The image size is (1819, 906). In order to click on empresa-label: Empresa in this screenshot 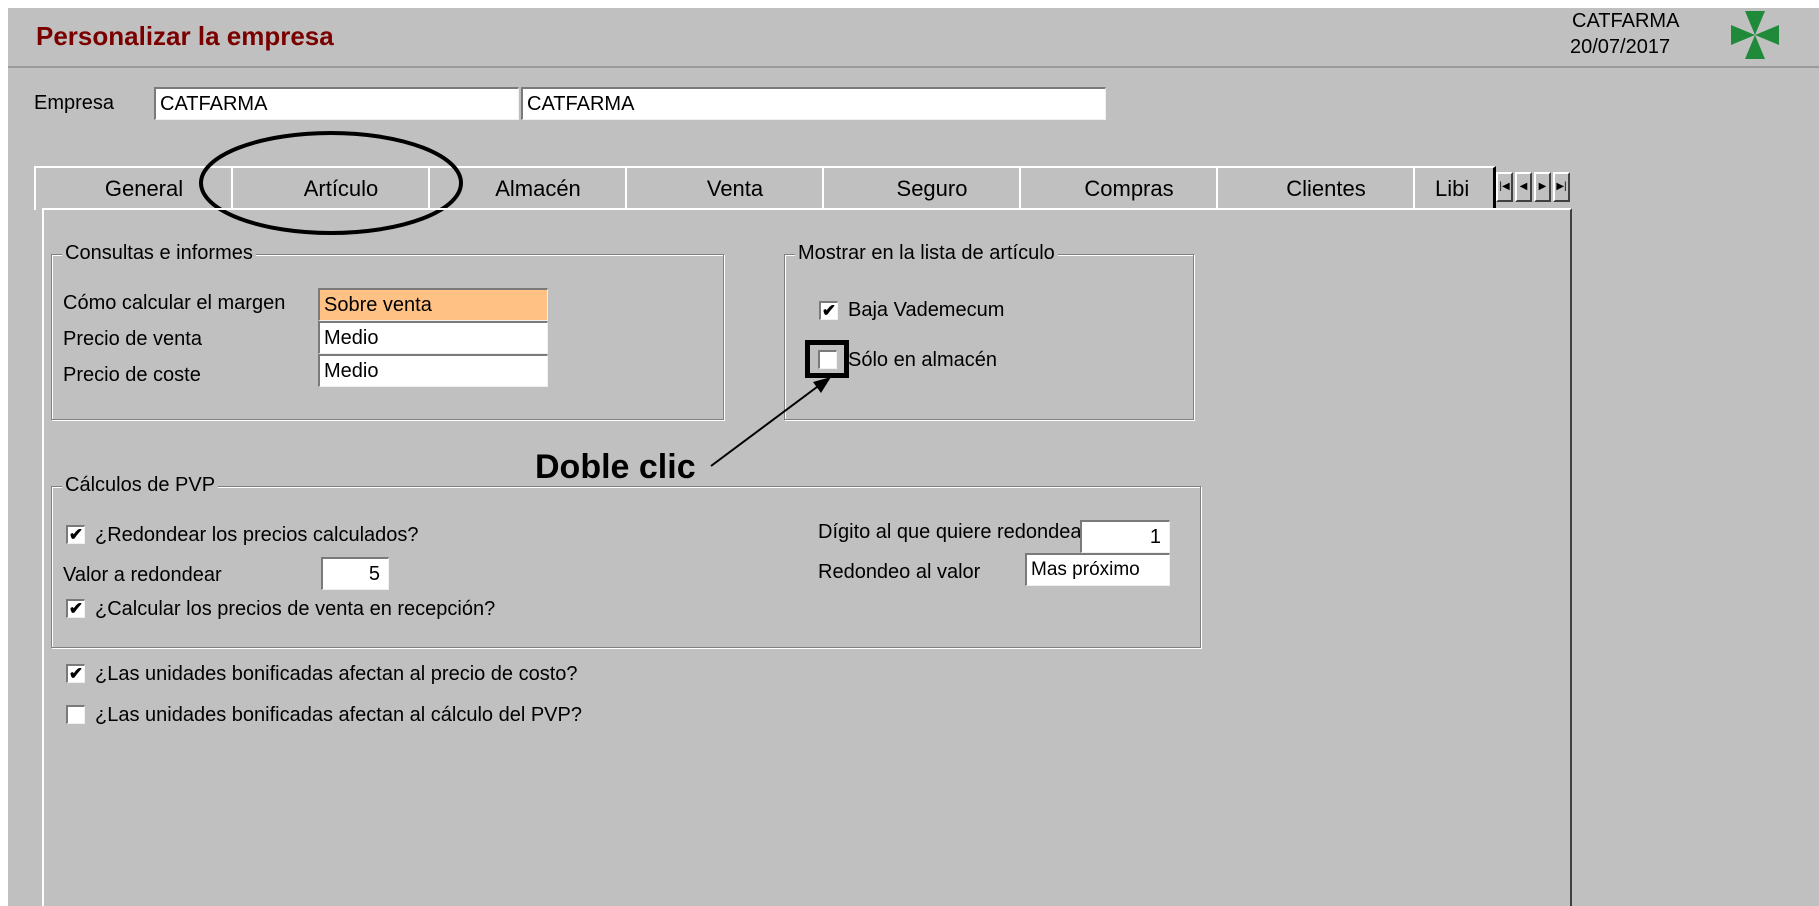, I will do `click(74, 103)`.